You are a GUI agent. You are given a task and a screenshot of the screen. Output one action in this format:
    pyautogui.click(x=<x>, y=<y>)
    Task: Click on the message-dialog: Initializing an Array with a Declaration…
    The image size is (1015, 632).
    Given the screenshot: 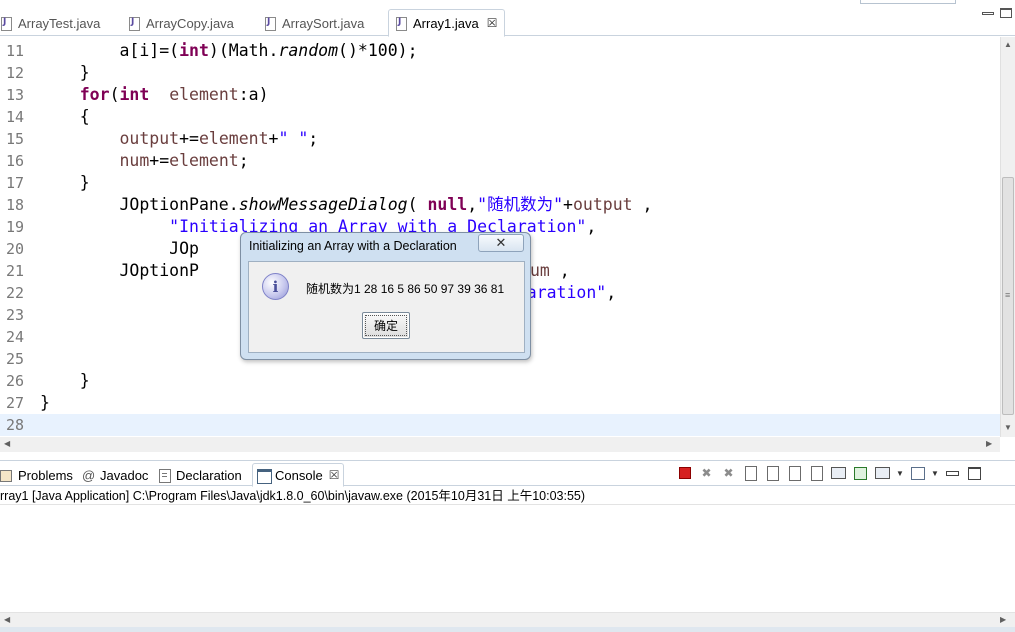 What is the action you would take?
    pyautogui.click(x=385, y=296)
    